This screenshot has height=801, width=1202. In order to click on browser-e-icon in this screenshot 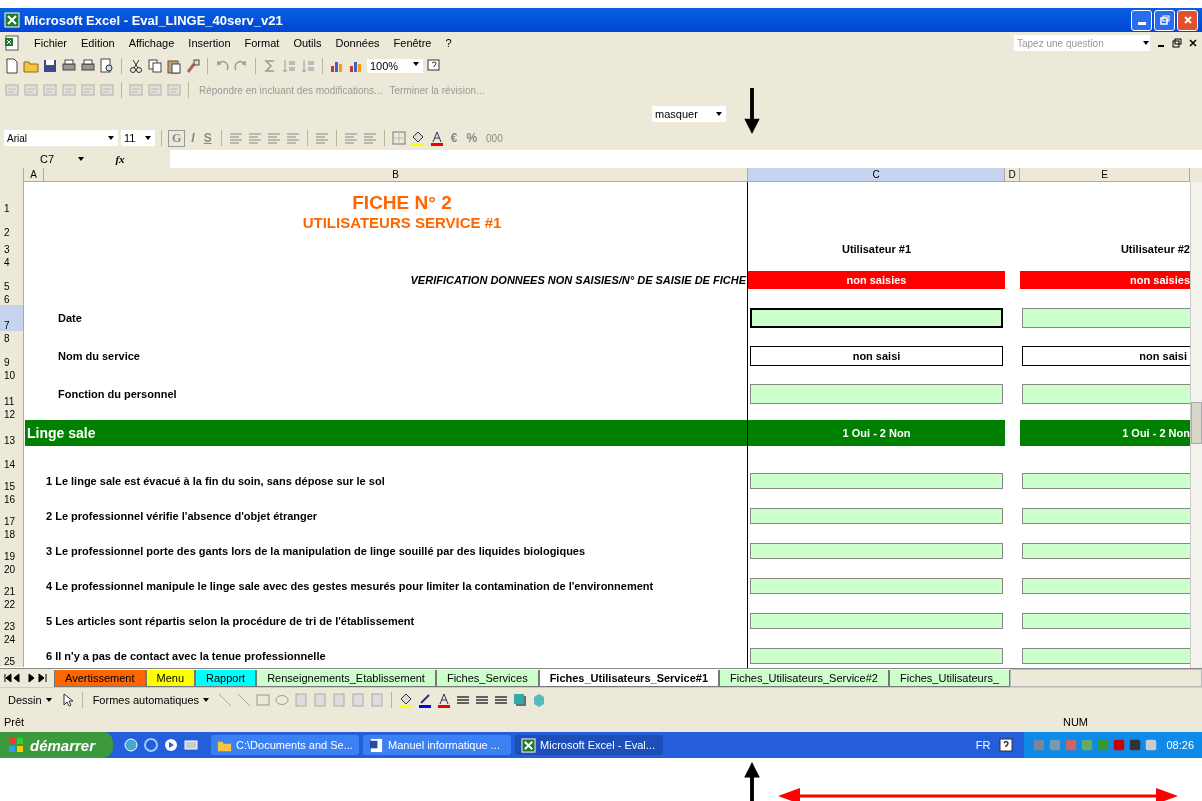, I will do `click(151, 745)`.